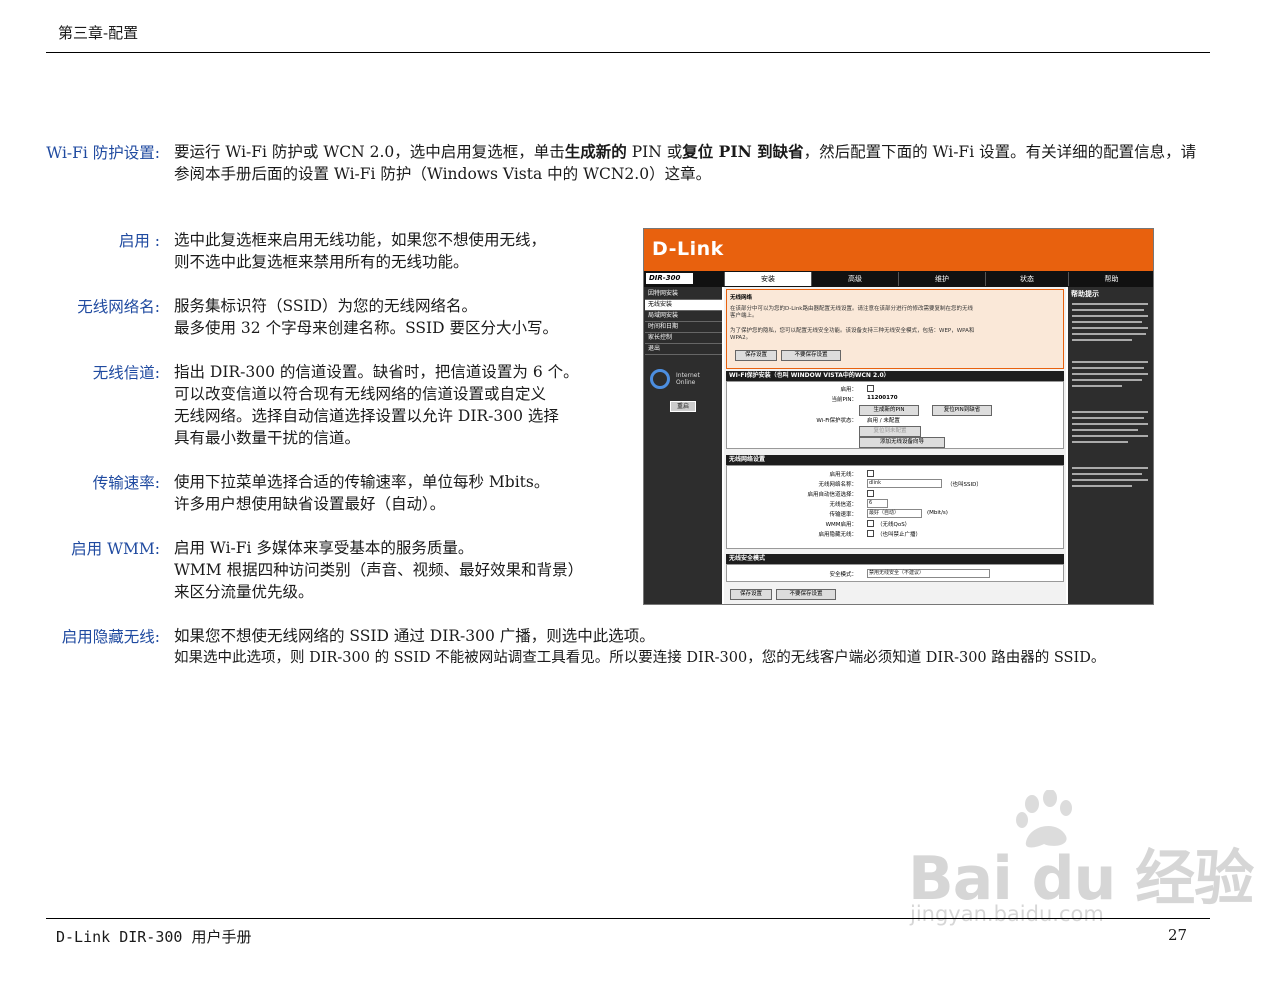 Image resolution: width=1280 pixels, height=989 pixels. Describe the element at coordinates (751, 594) in the screenshot. I see `save-settings-button-bottom: 保存设置` at that location.